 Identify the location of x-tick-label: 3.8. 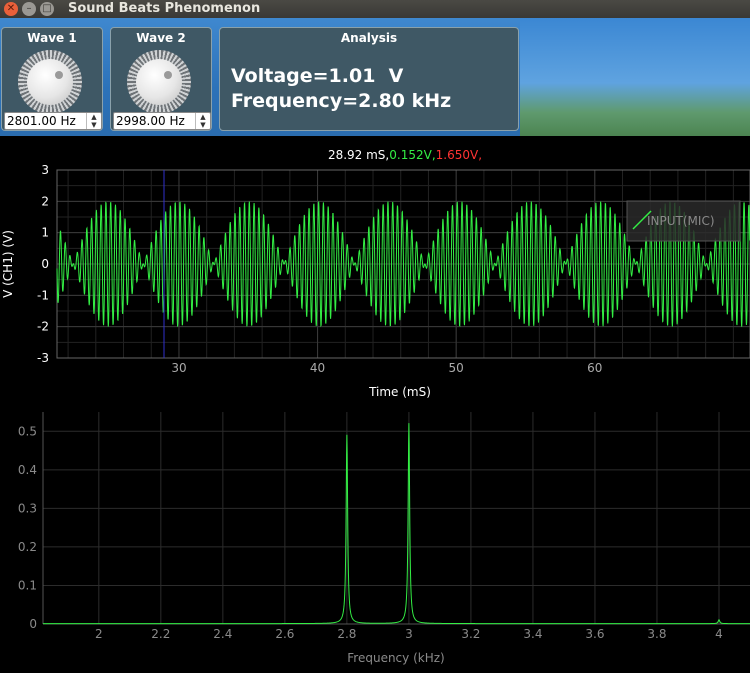
(656, 634).